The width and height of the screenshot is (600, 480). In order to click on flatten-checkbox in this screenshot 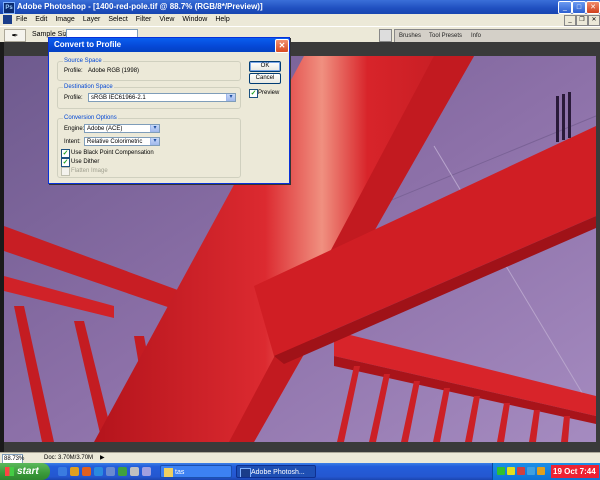, I will do `click(65, 171)`.